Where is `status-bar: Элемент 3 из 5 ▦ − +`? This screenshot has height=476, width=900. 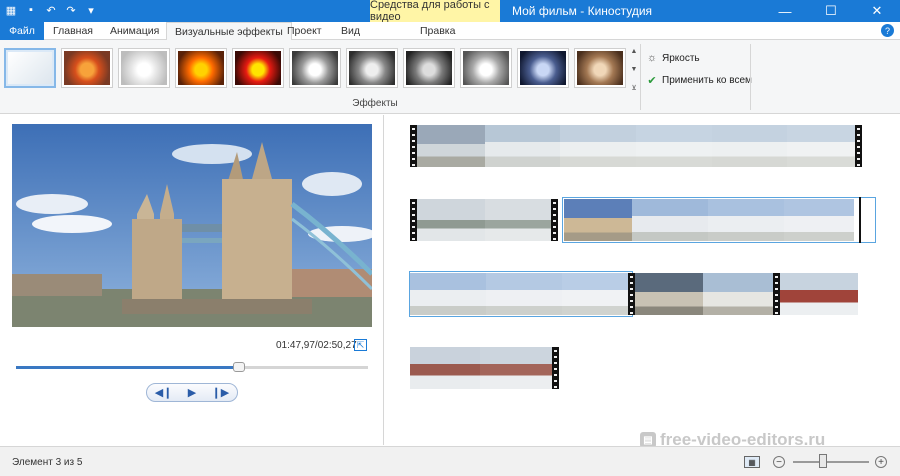 status-bar: Элемент 3 из 5 ▦ − + is located at coordinates (450, 461).